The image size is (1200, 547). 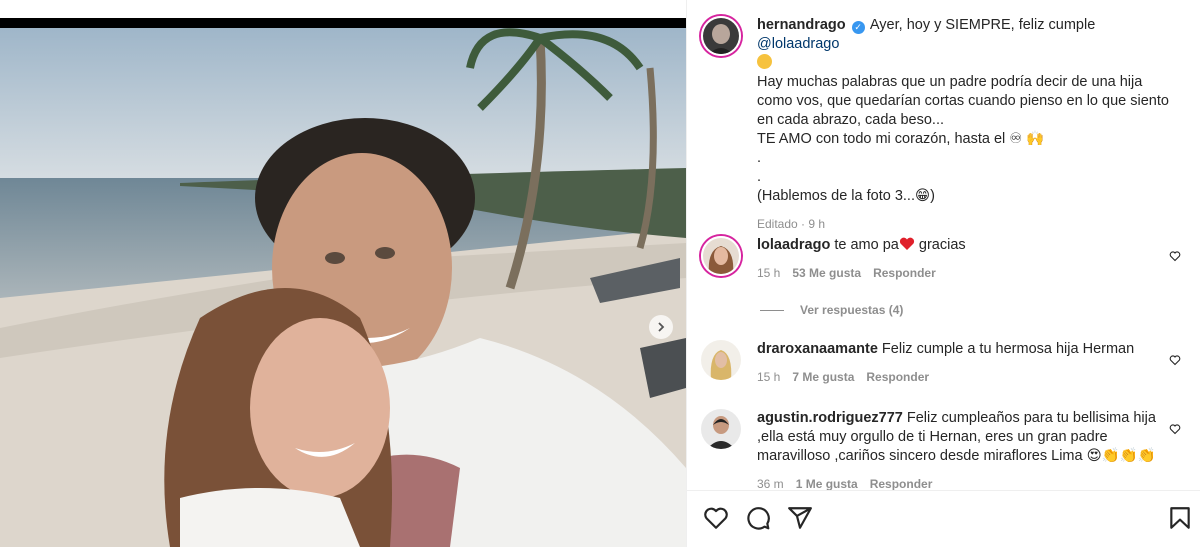 I want to click on author-avatar, so click(x=721, y=36).